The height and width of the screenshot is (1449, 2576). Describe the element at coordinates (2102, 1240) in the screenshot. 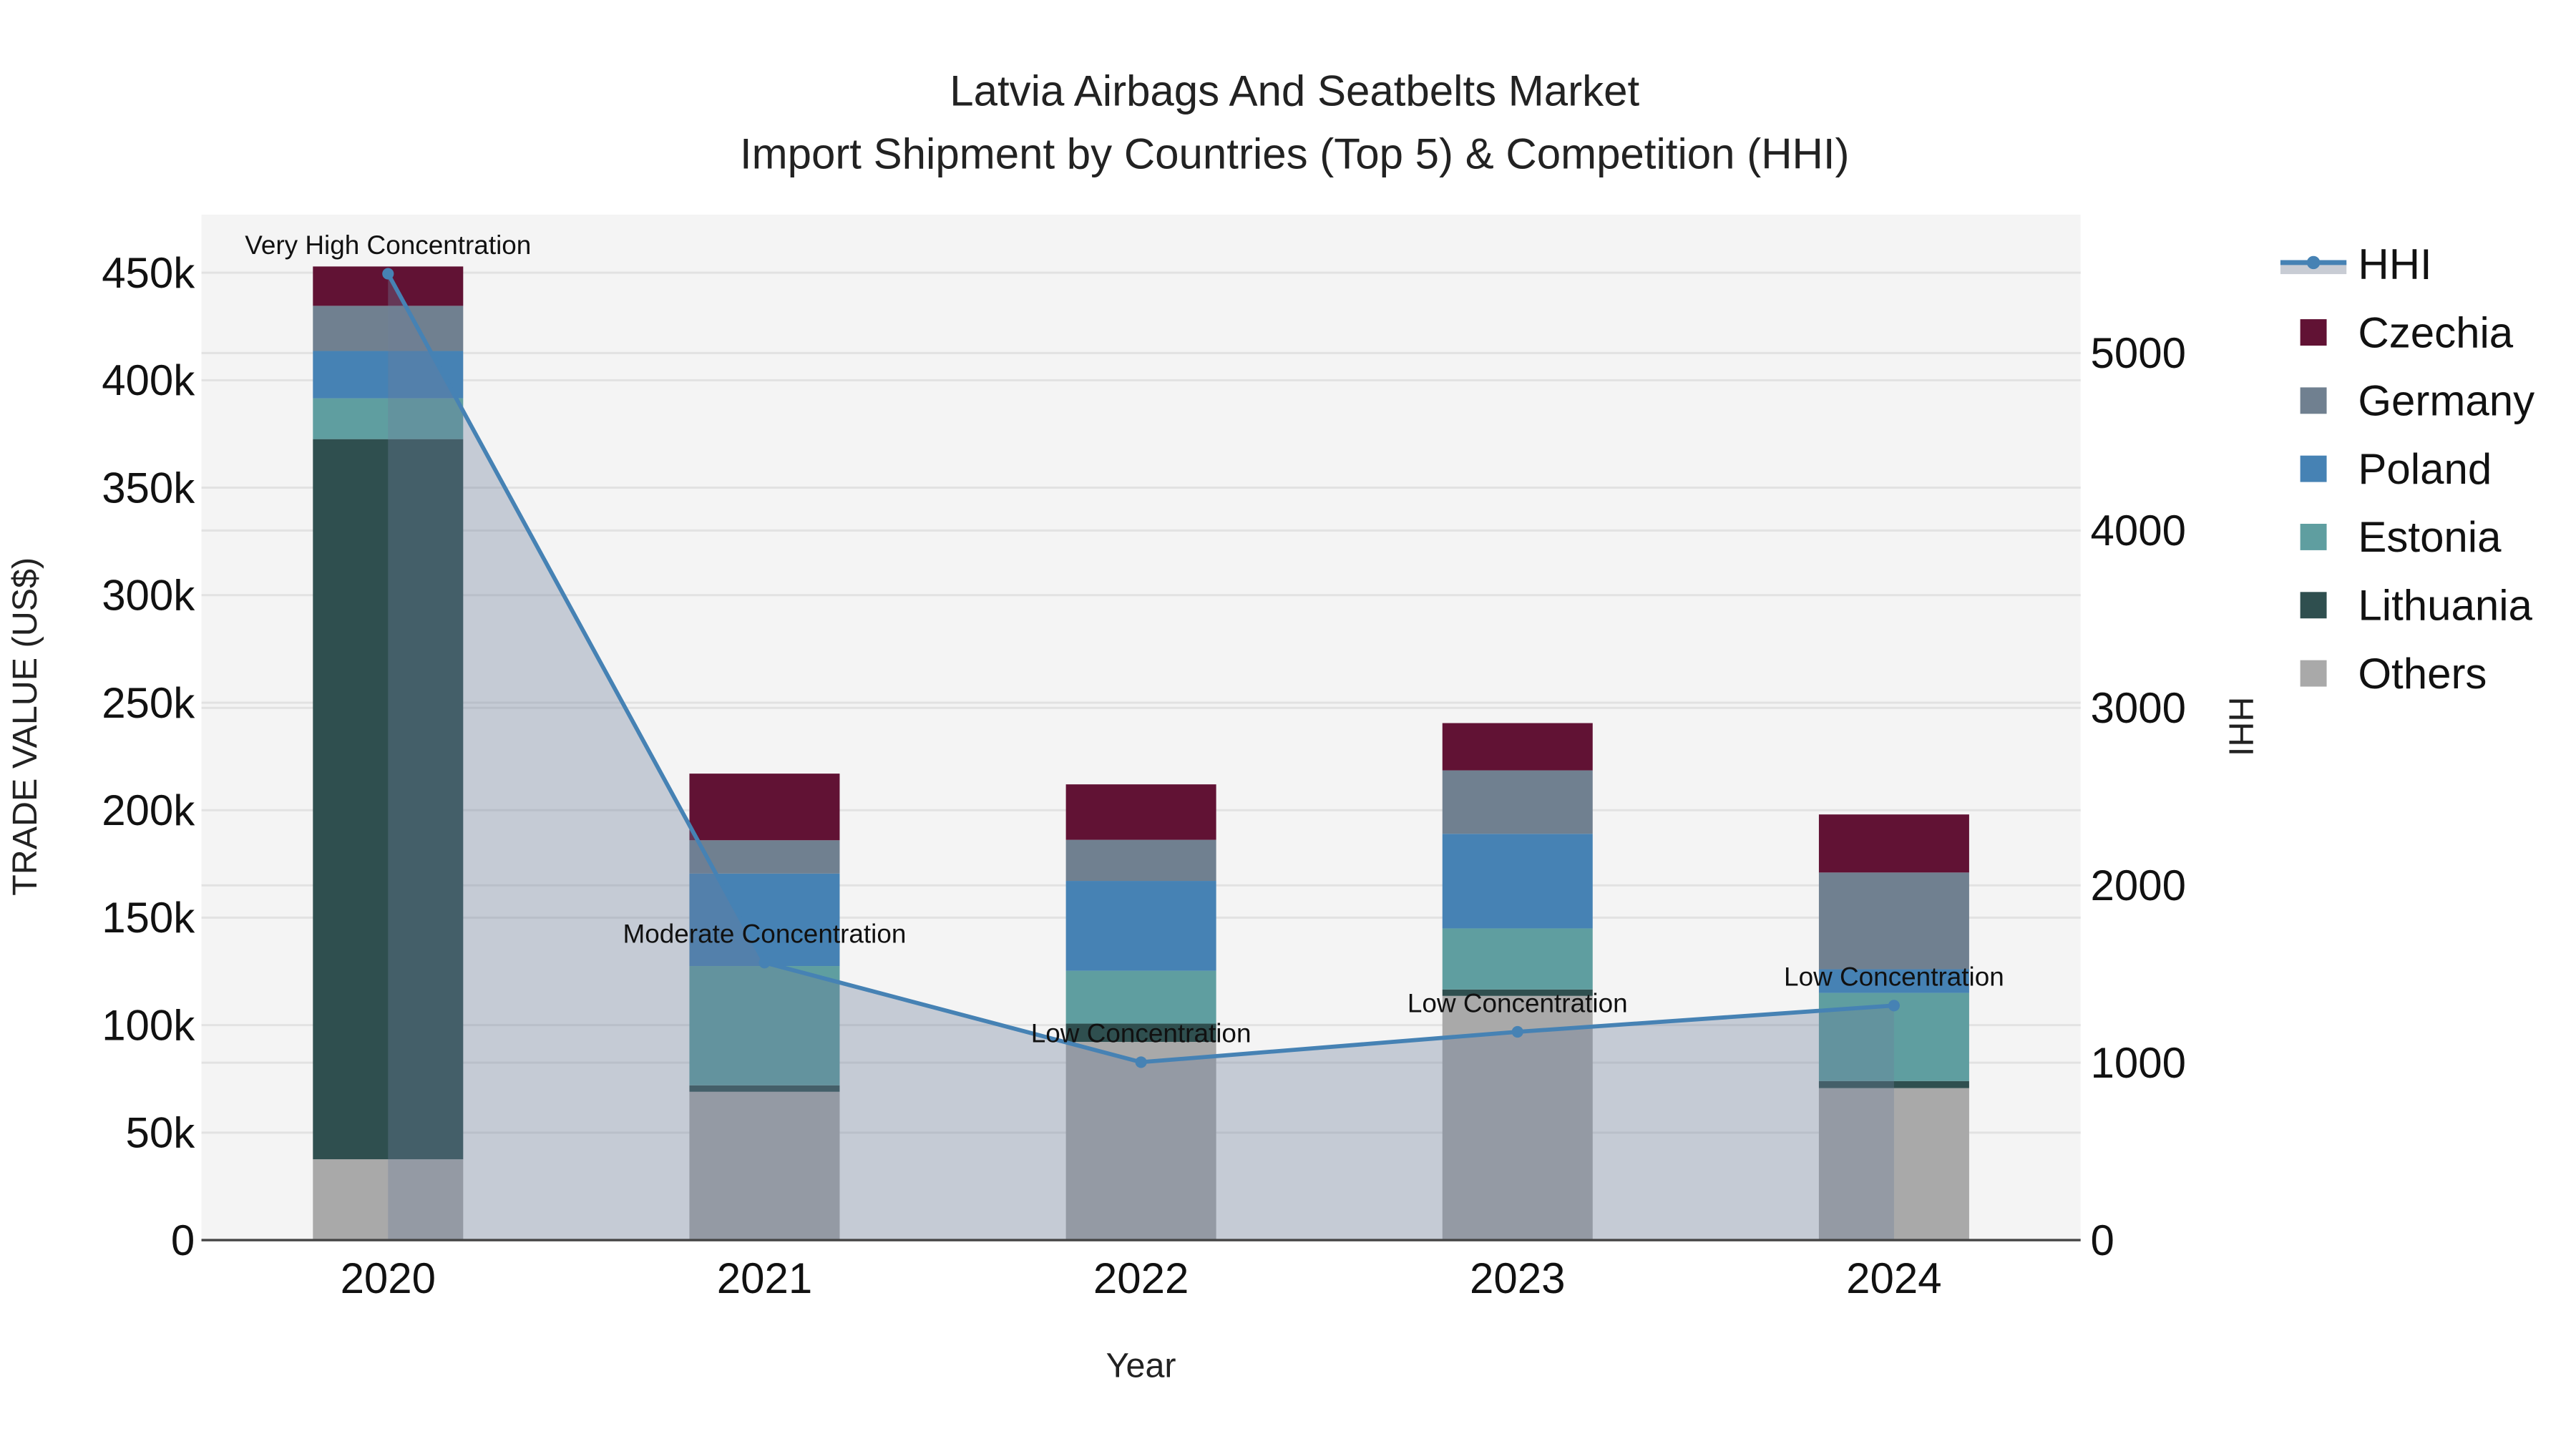

I see `y2-tick-label: 0` at that location.